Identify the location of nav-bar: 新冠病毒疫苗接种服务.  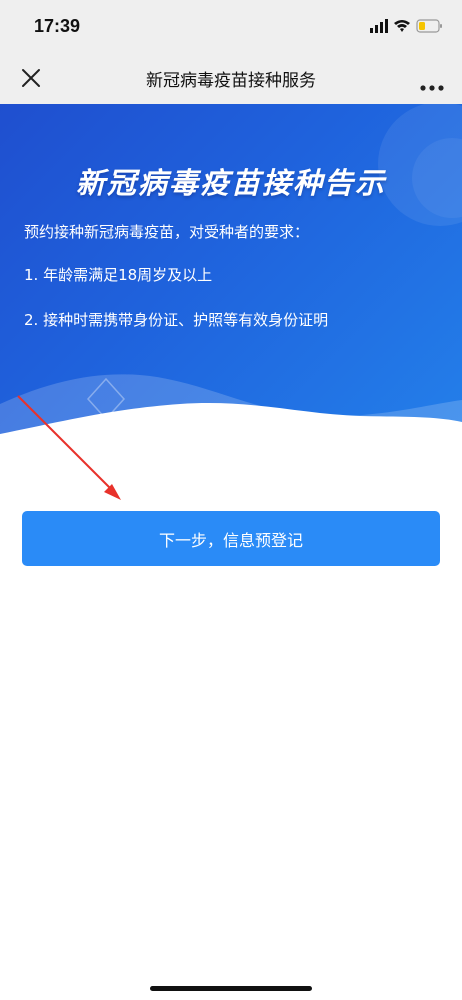
(231, 78).